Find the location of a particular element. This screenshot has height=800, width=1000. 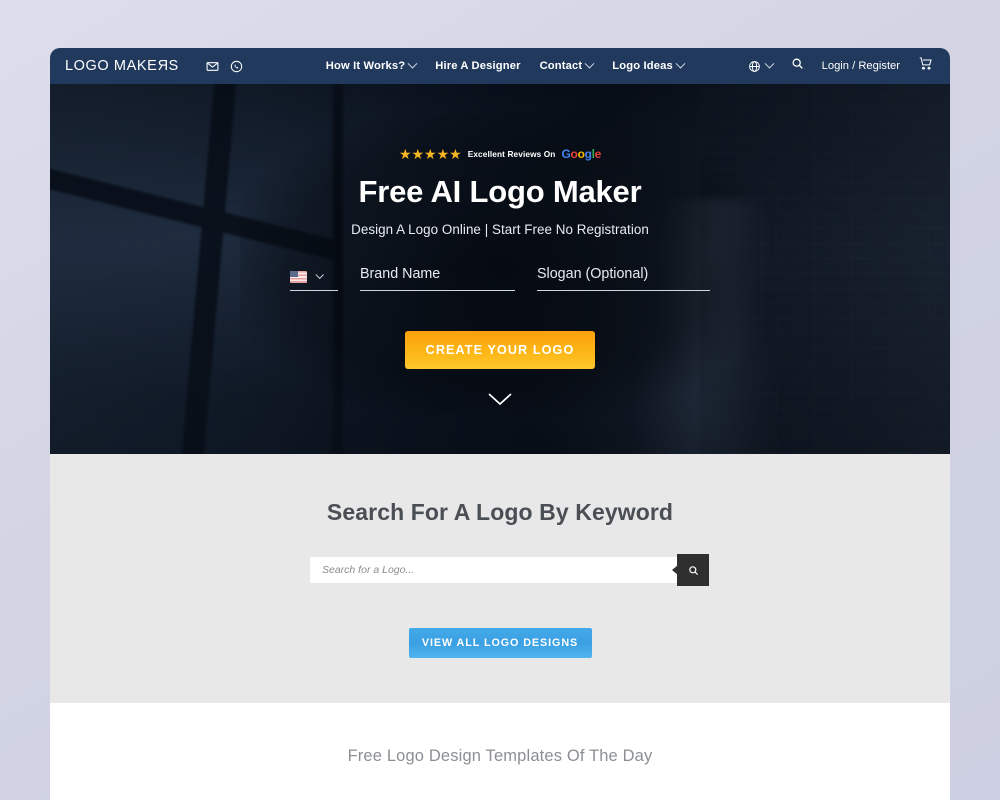

brand-name-field is located at coordinates (437, 278).